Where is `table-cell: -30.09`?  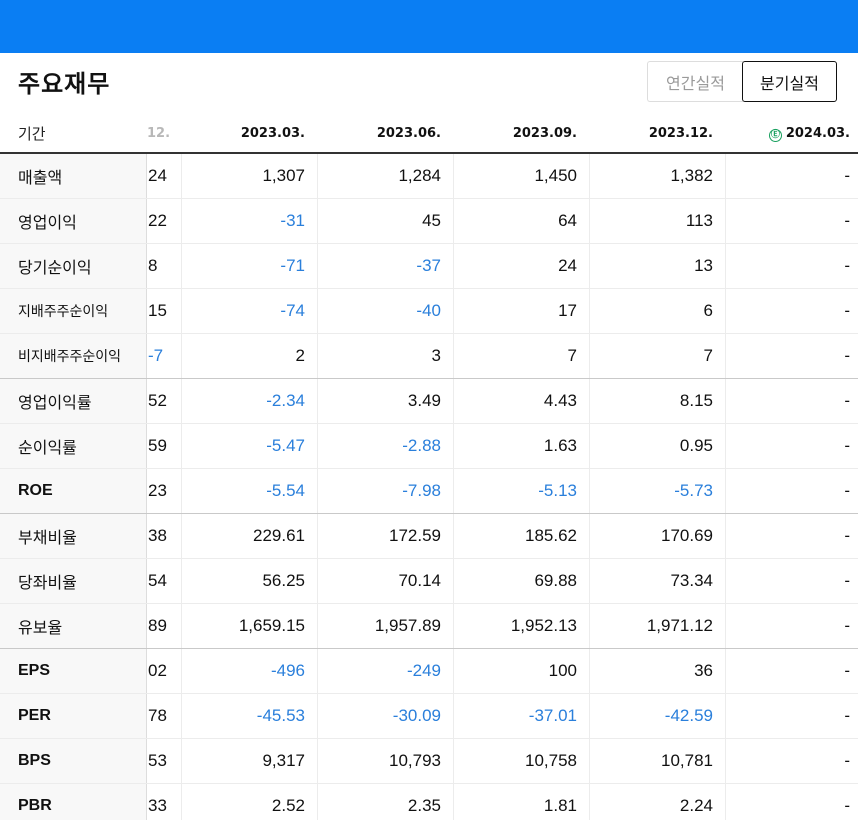 table-cell: -30.09 is located at coordinates (416, 715).